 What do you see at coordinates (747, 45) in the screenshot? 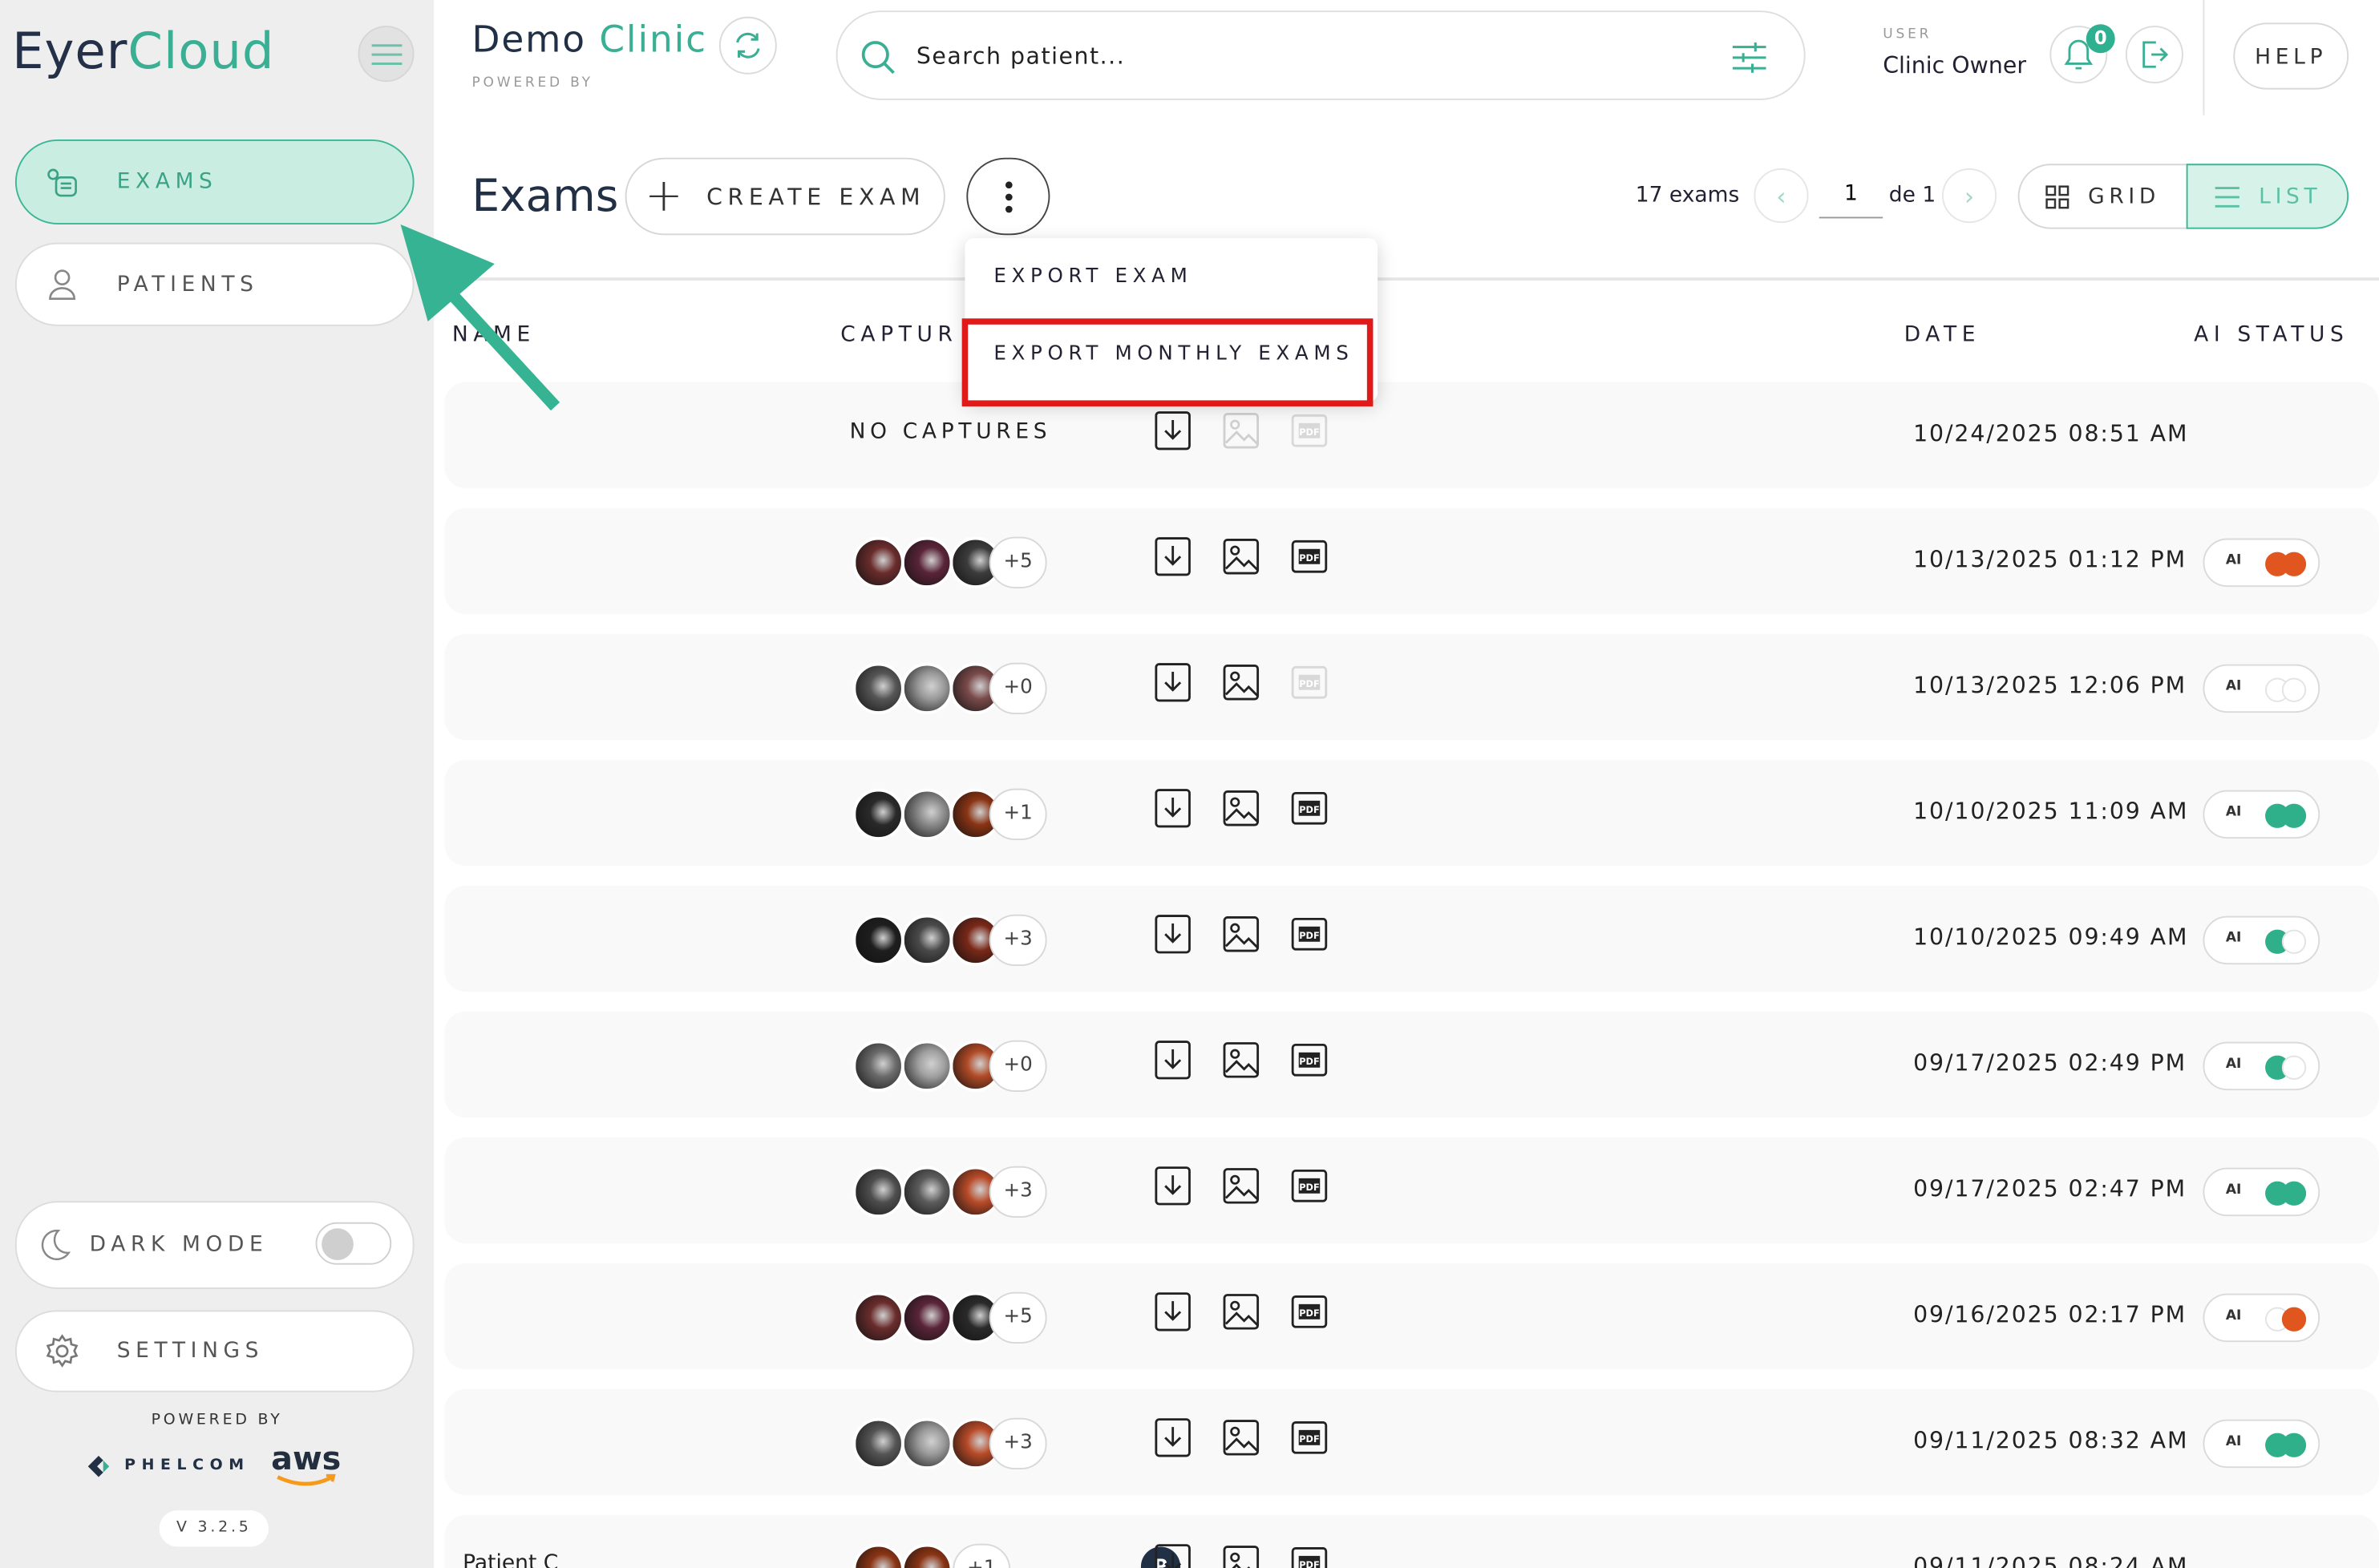
I see `switch-clinic-button` at bounding box center [747, 45].